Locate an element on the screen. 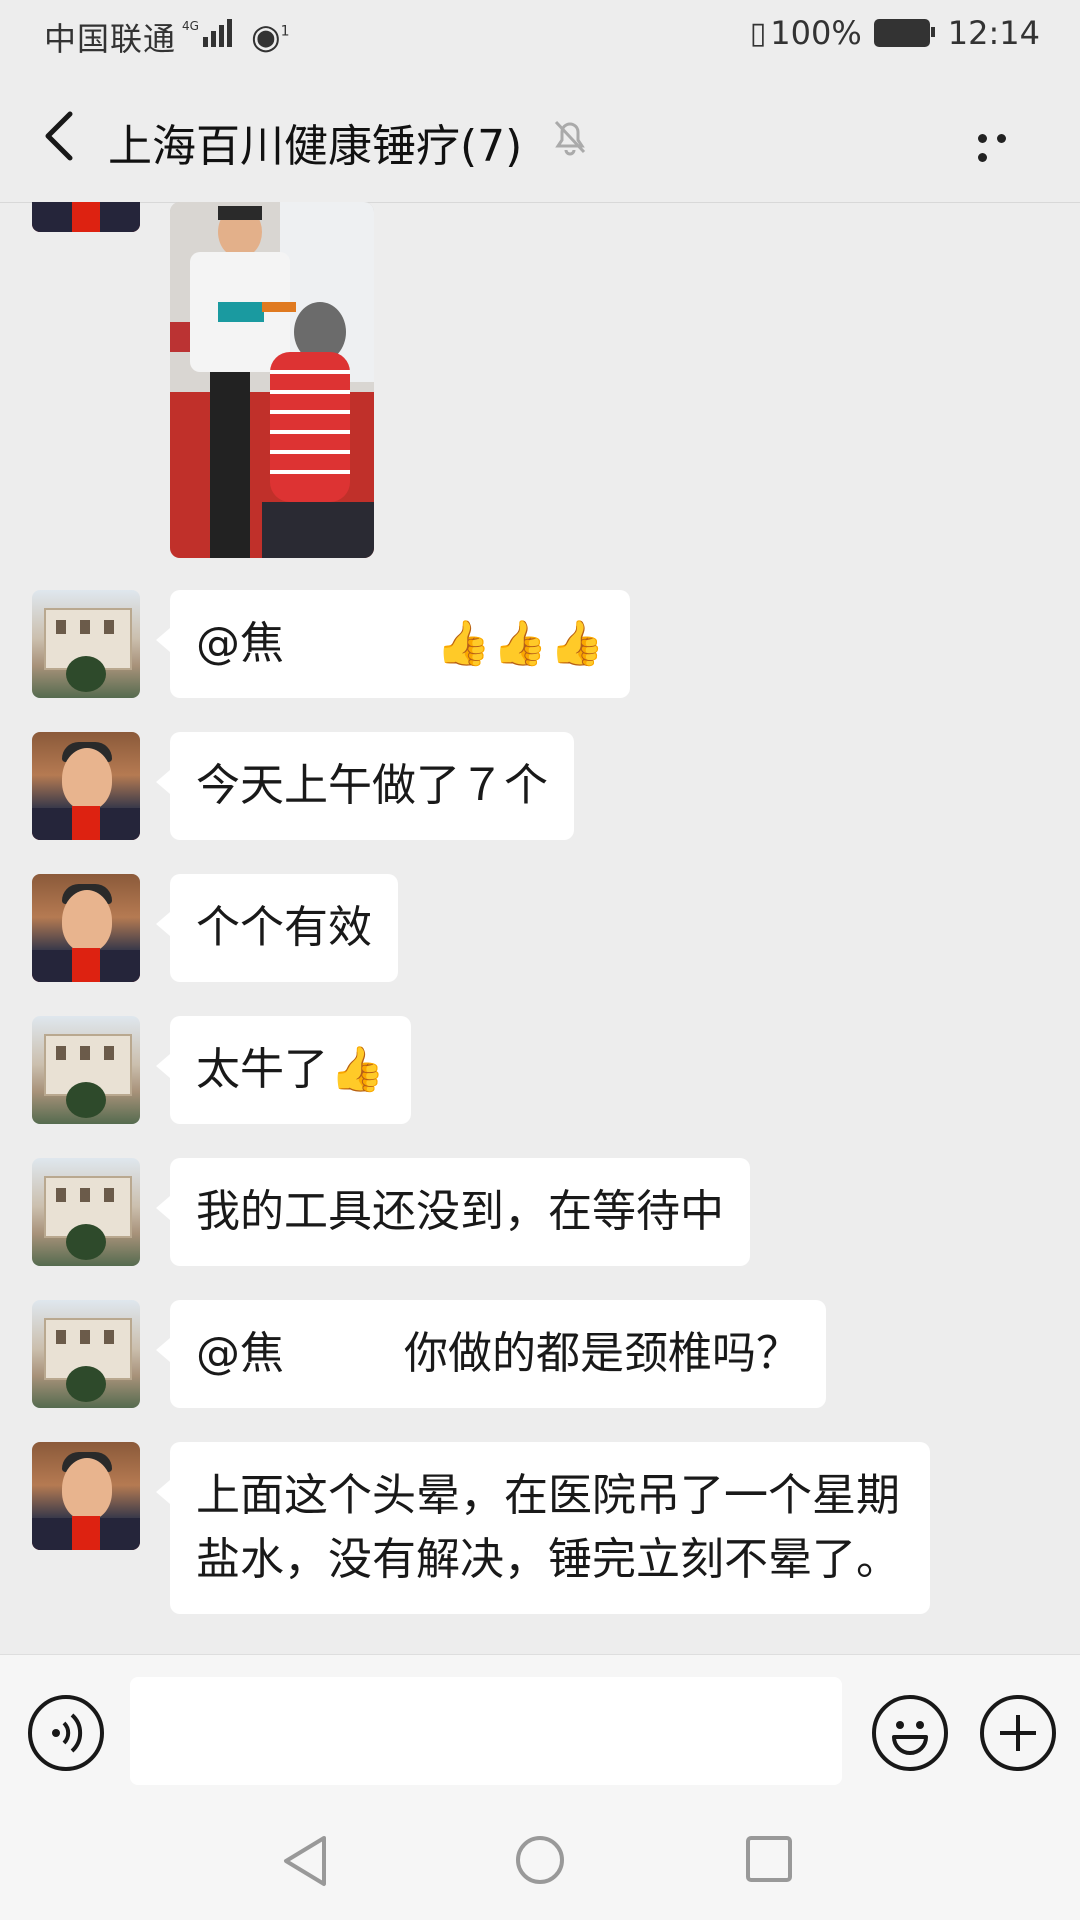  signal-icon: 4G is located at coordinates (208, 37).